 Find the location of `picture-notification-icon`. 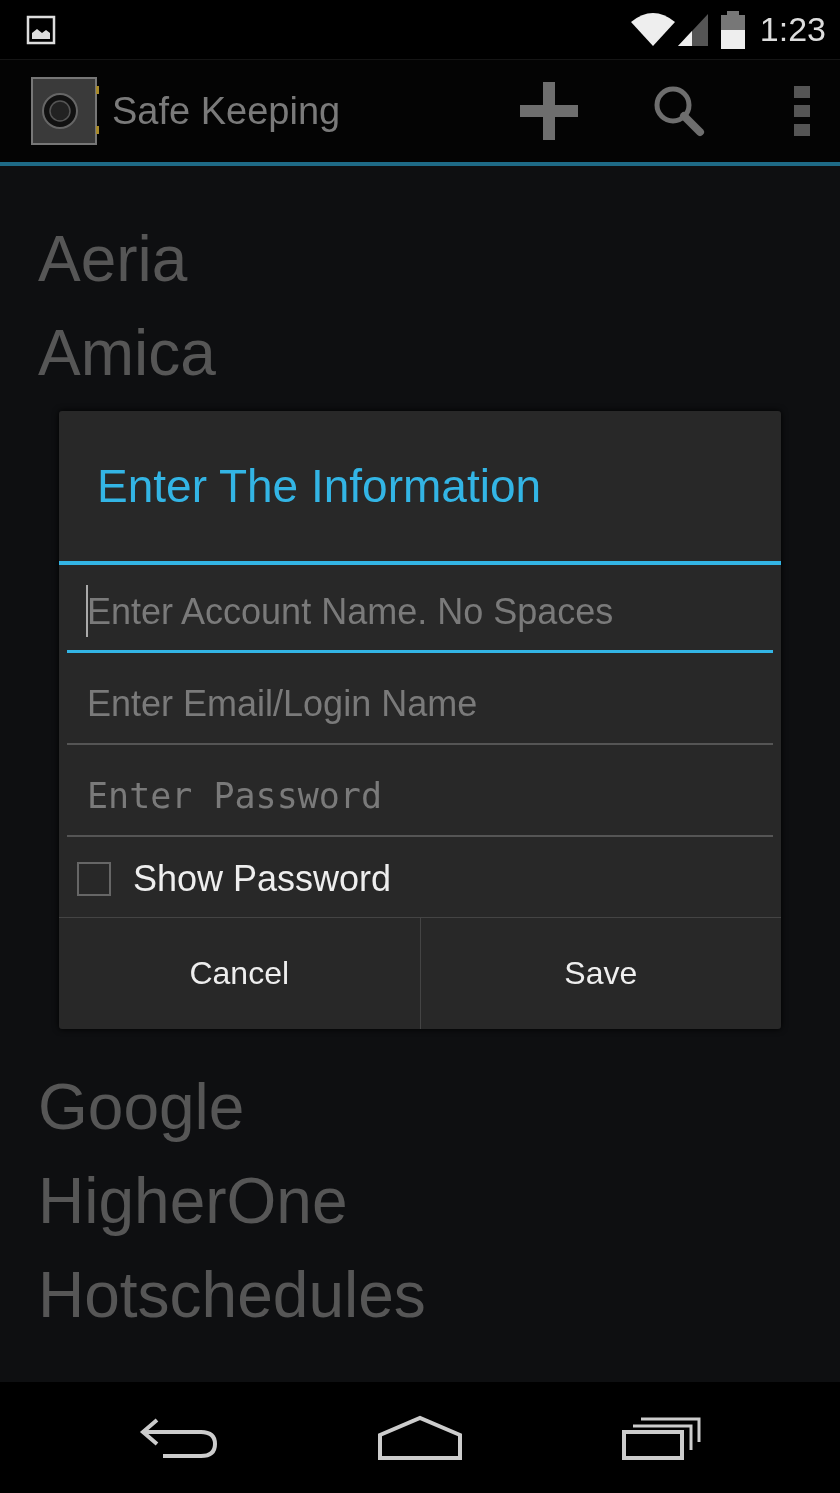

picture-notification-icon is located at coordinates (41, 29).